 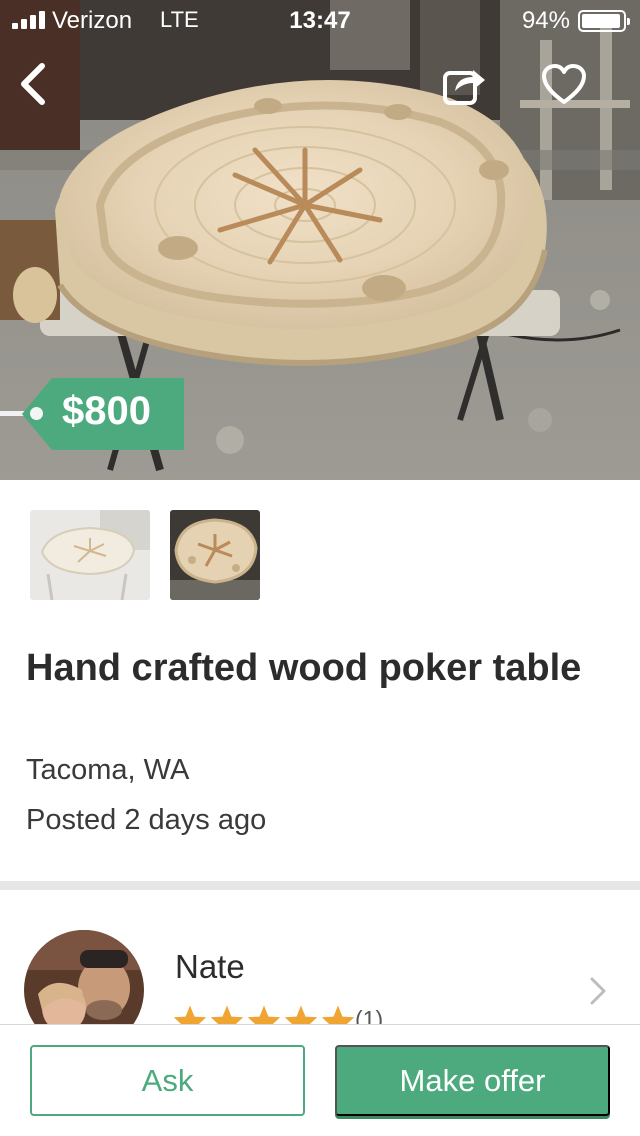 What do you see at coordinates (106, 411) in the screenshot?
I see `price: $800` at bounding box center [106, 411].